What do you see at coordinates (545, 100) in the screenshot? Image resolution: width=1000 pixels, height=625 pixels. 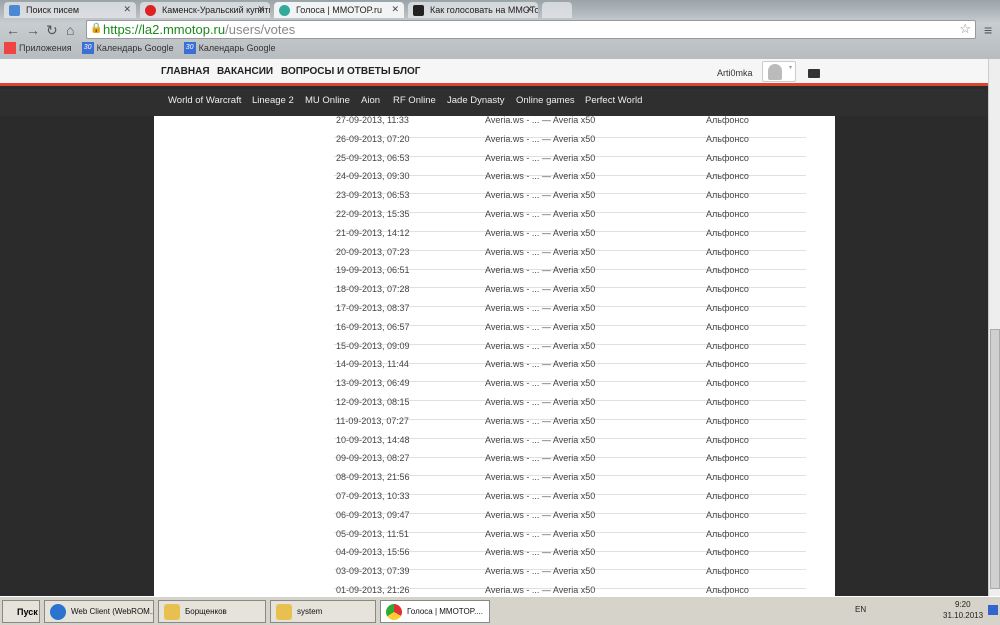 I see `nav-online-games: Online games` at bounding box center [545, 100].